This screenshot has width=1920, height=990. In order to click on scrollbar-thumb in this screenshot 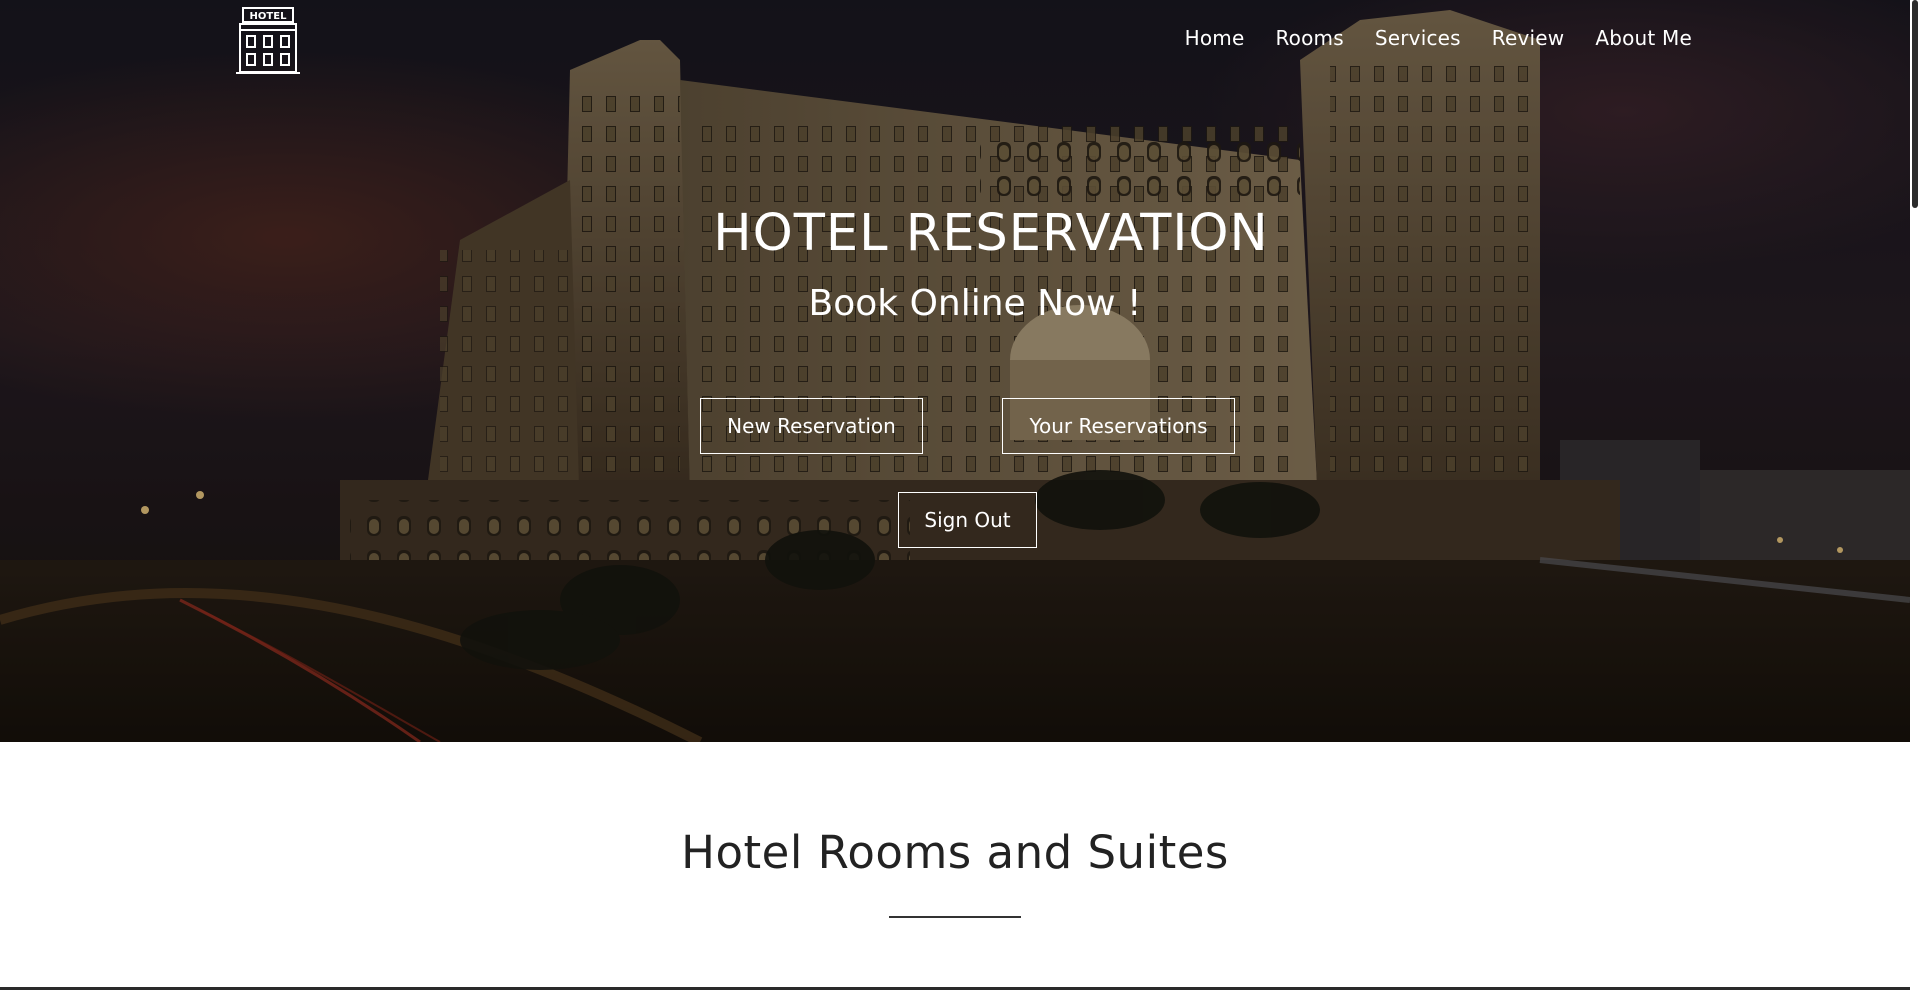, I will do `click(1915, 104)`.